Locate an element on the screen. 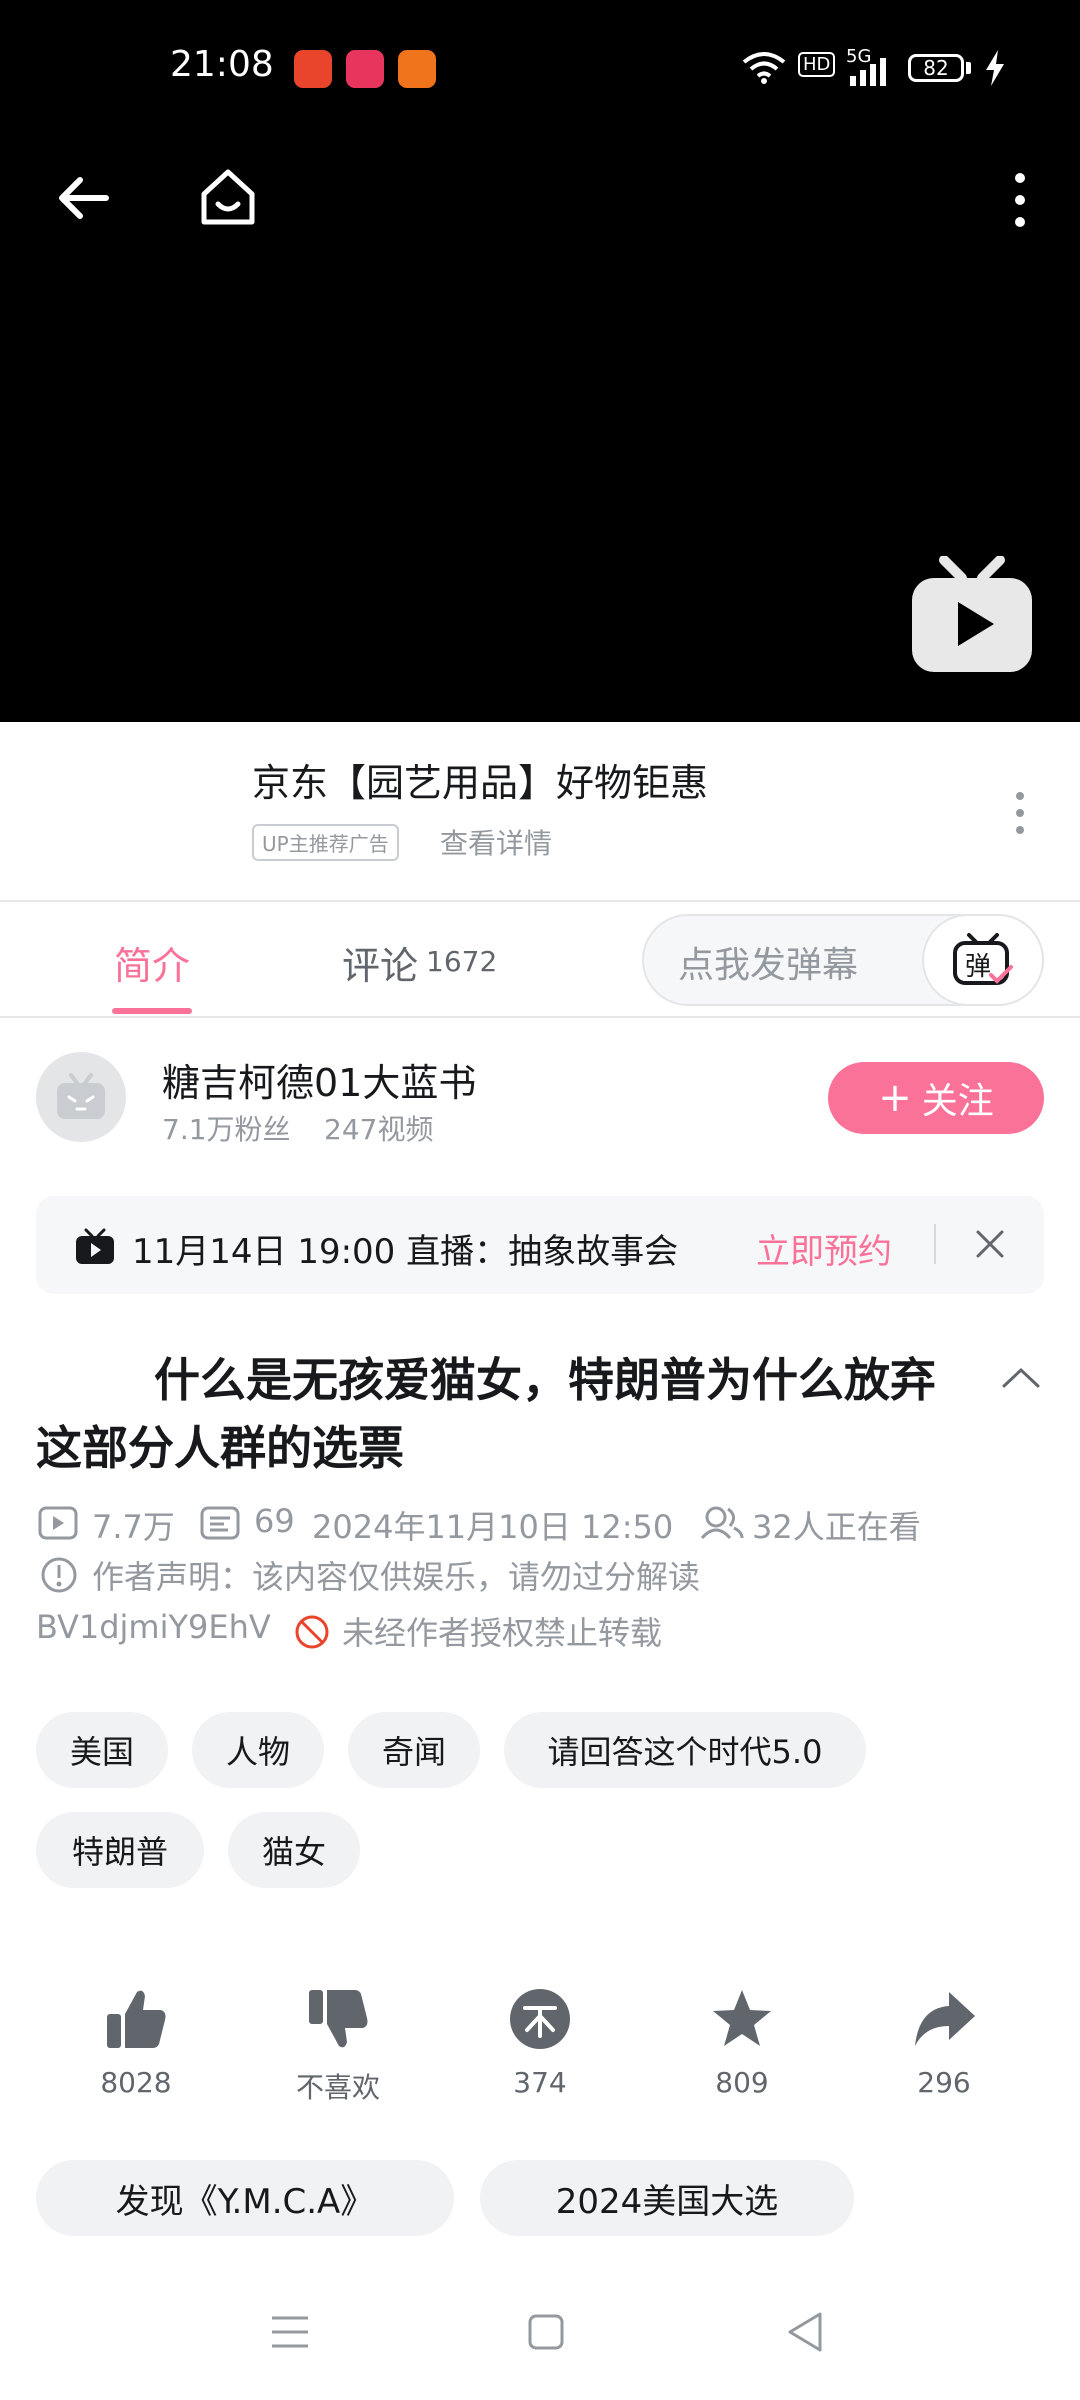 The image size is (1080, 2400). related-chip: 发现《Y.M.C.A》 is located at coordinates (245, 2198).